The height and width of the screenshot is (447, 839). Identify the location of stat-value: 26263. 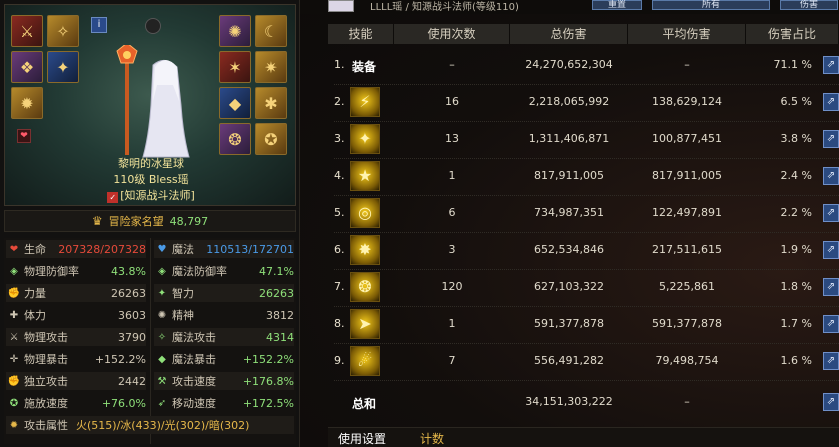
(128, 293).